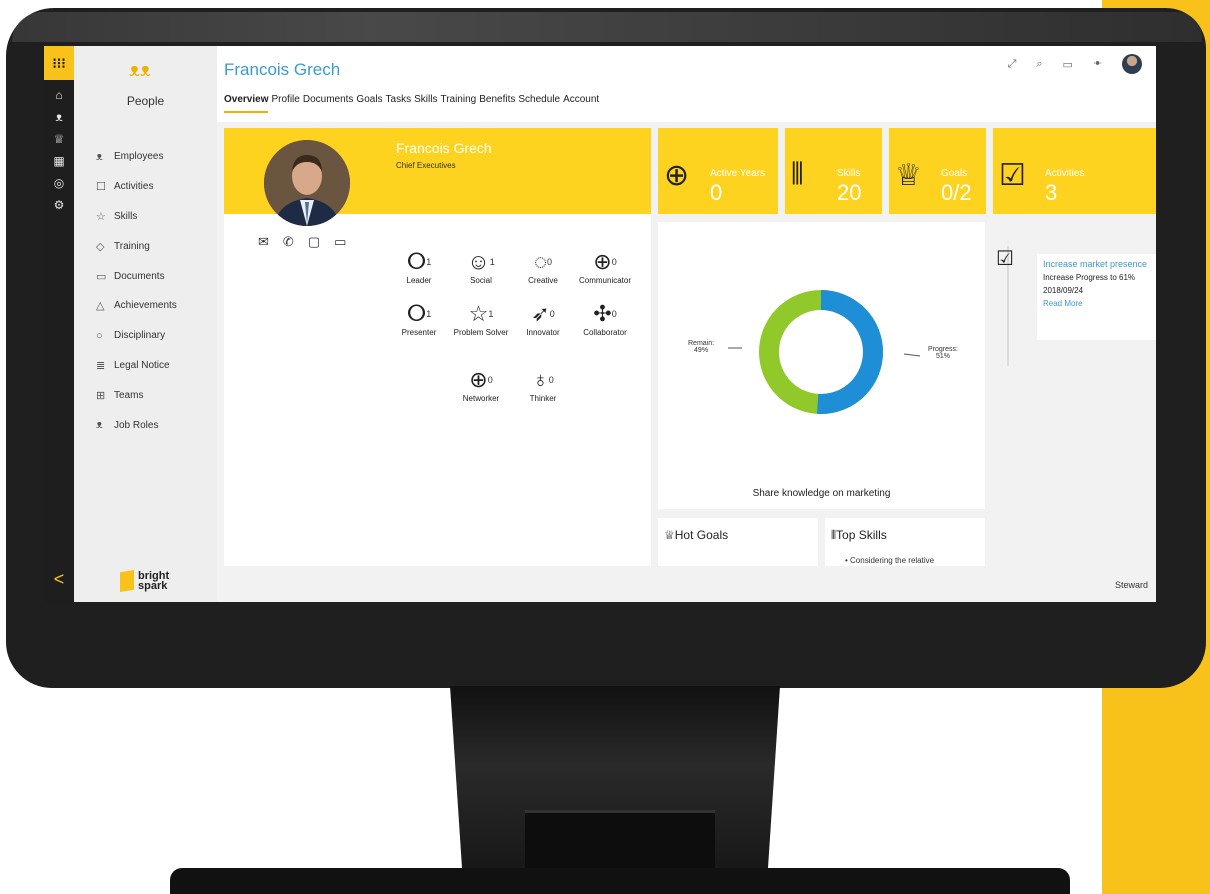  What do you see at coordinates (718, 171) in the screenshot?
I see `stat-active-years: ⊕ Active Years 0` at bounding box center [718, 171].